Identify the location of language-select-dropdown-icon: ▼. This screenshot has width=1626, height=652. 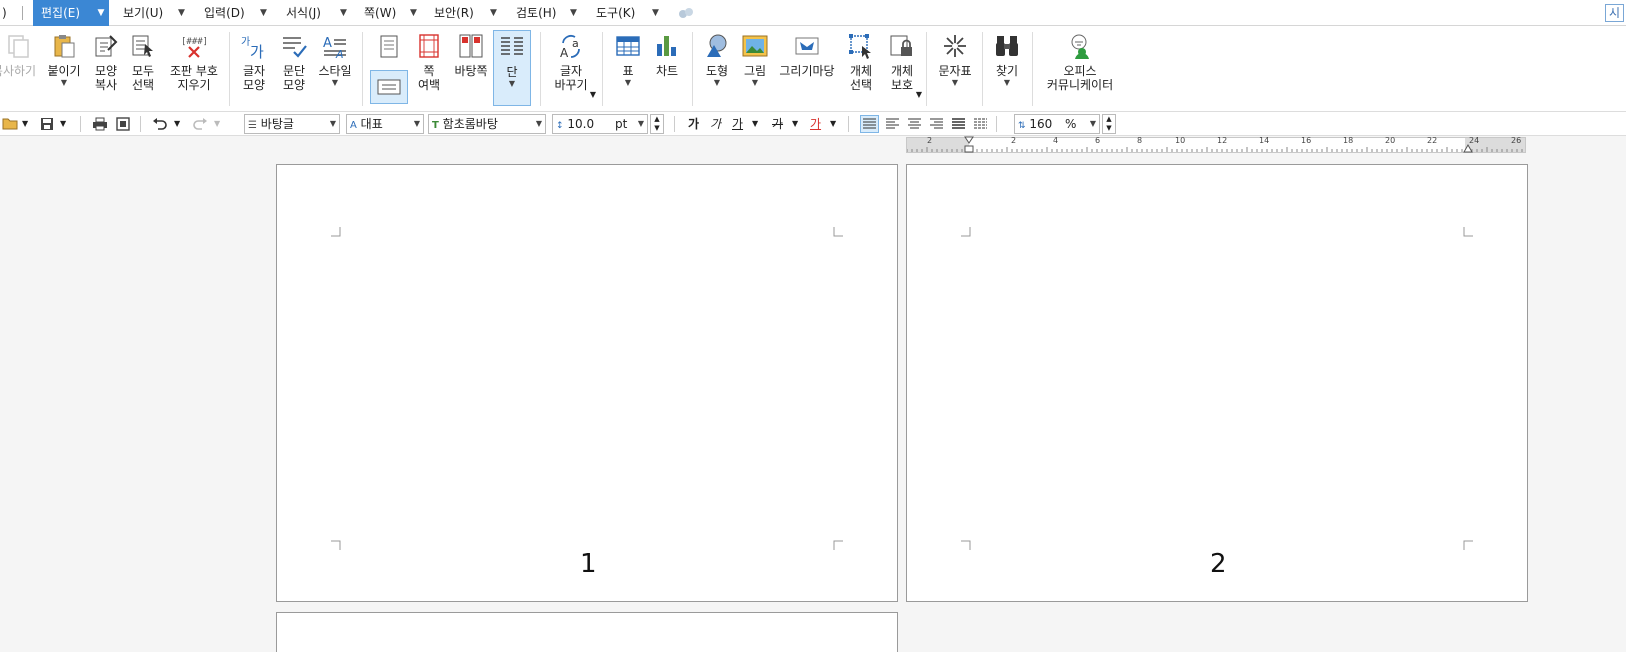
(417, 124).